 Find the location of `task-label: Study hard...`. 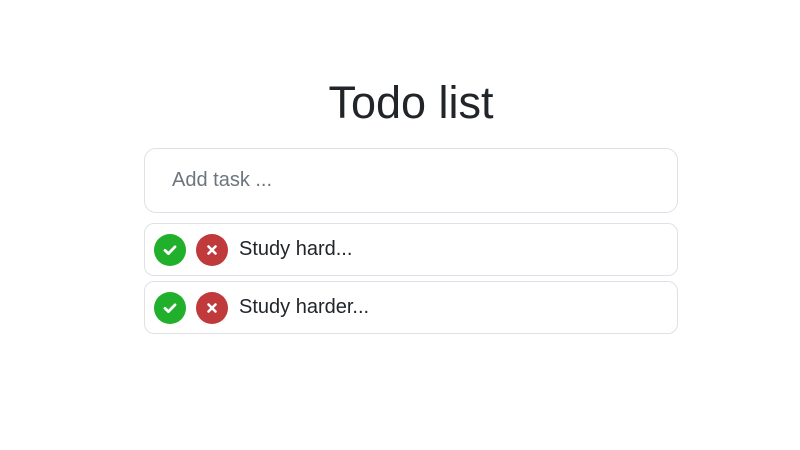

task-label: Study hard... is located at coordinates (296, 249).